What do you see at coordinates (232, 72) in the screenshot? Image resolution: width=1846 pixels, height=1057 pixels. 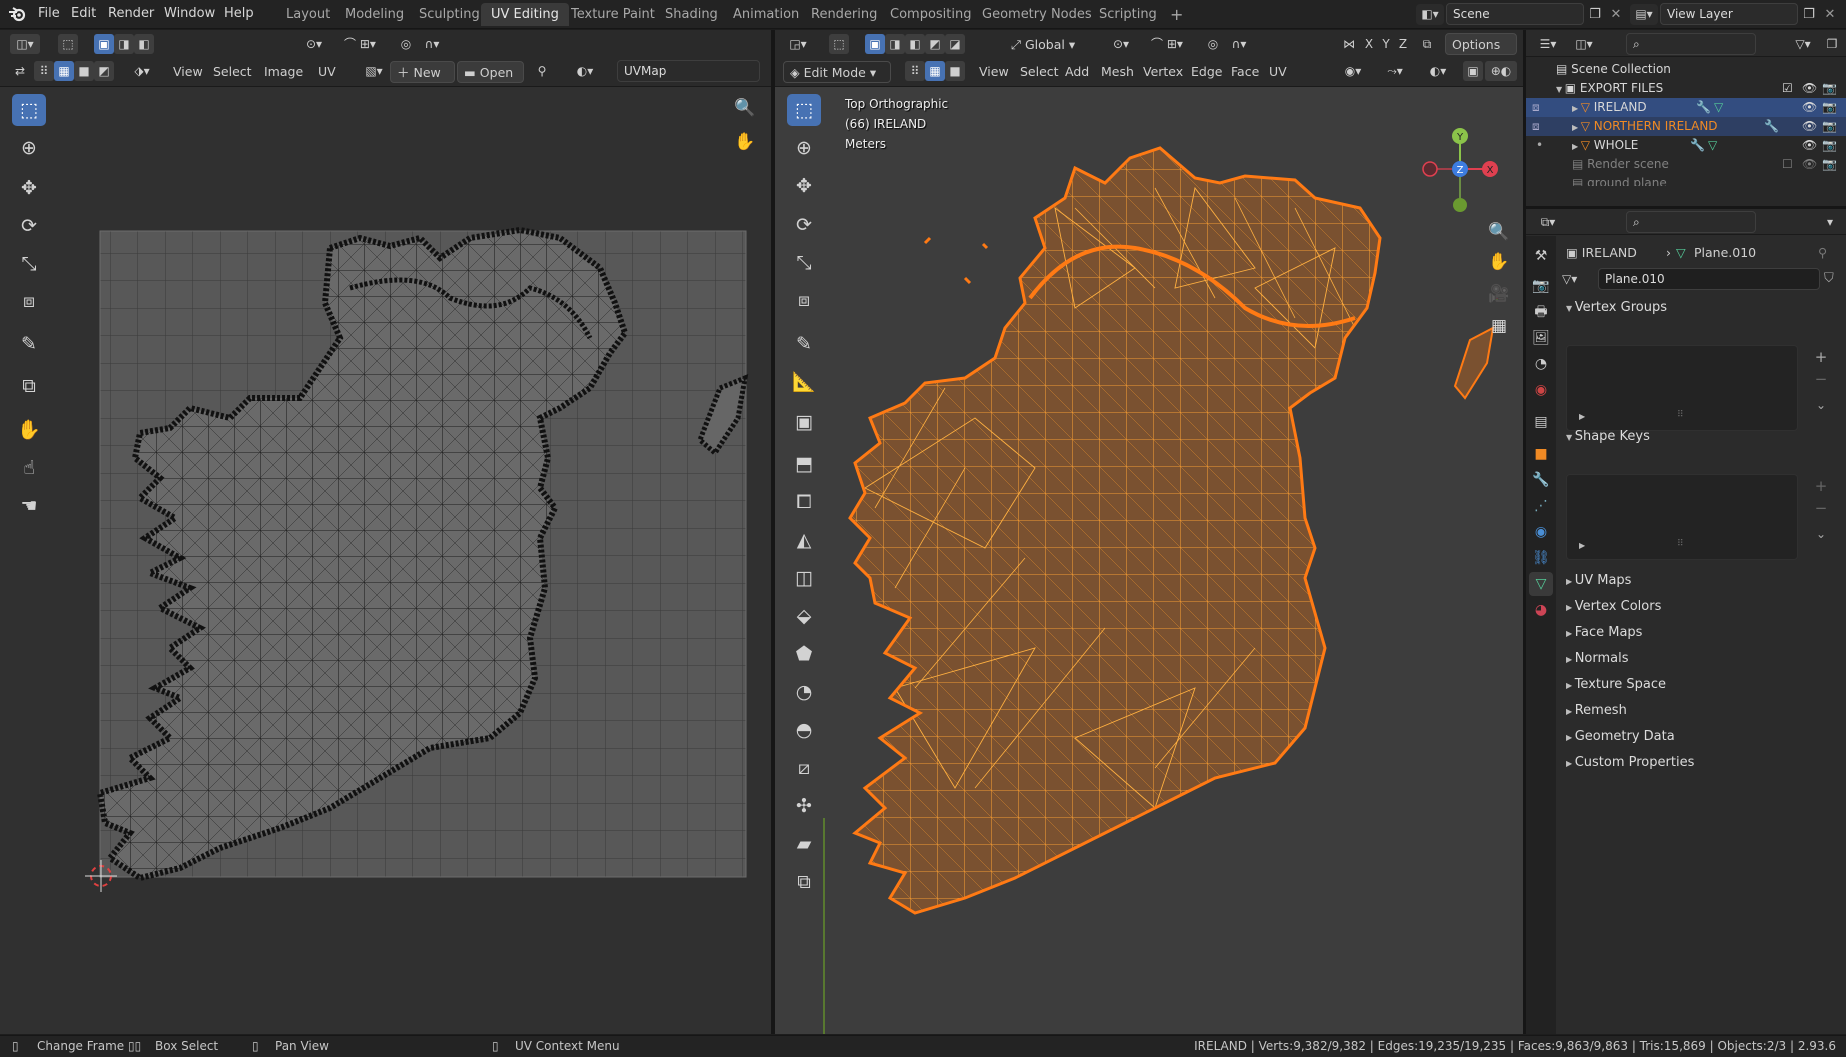 I see `uv-menu-select: Select` at bounding box center [232, 72].